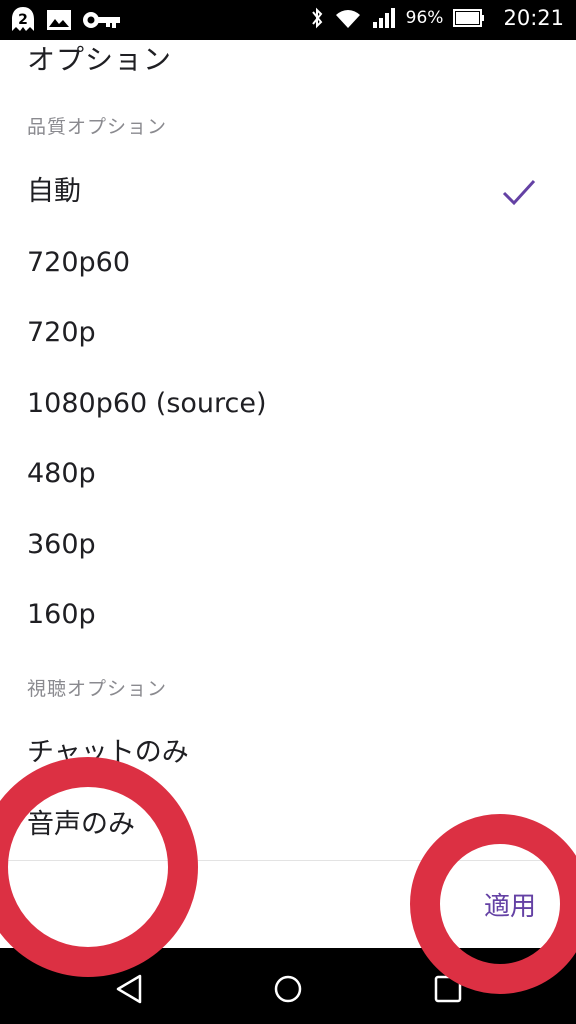 This screenshot has height=1024, width=576. What do you see at coordinates (61, 332) in the screenshot?
I see `option-label: 720p` at bounding box center [61, 332].